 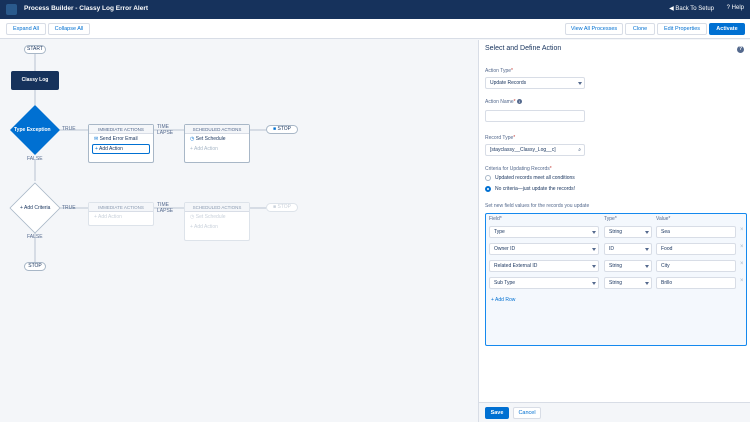 What do you see at coordinates (527, 413) in the screenshot?
I see `cancel-button: Cancel` at bounding box center [527, 413].